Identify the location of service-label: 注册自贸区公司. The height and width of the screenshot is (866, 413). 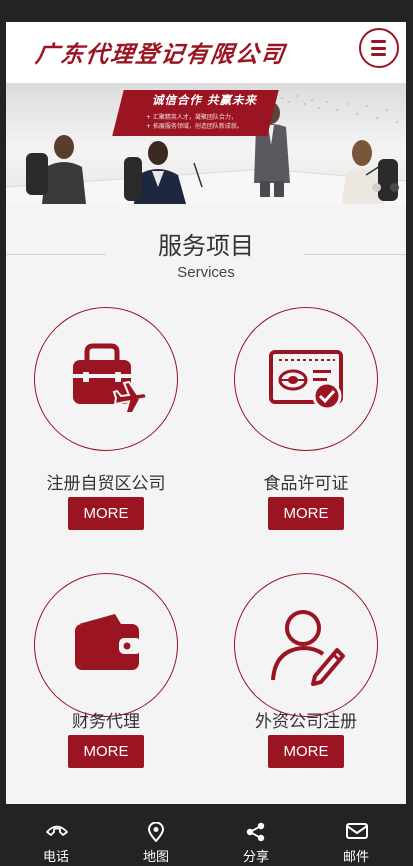
(106, 481).